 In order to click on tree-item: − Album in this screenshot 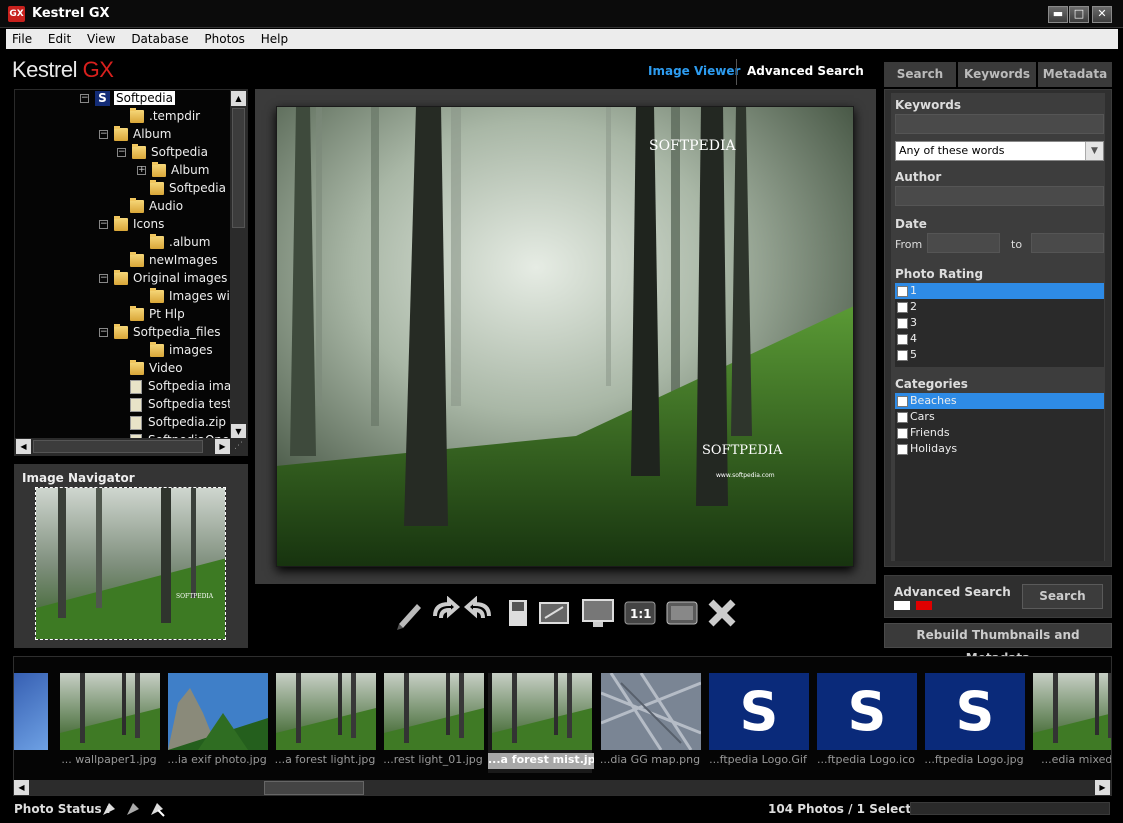, I will do `click(135, 135)`.